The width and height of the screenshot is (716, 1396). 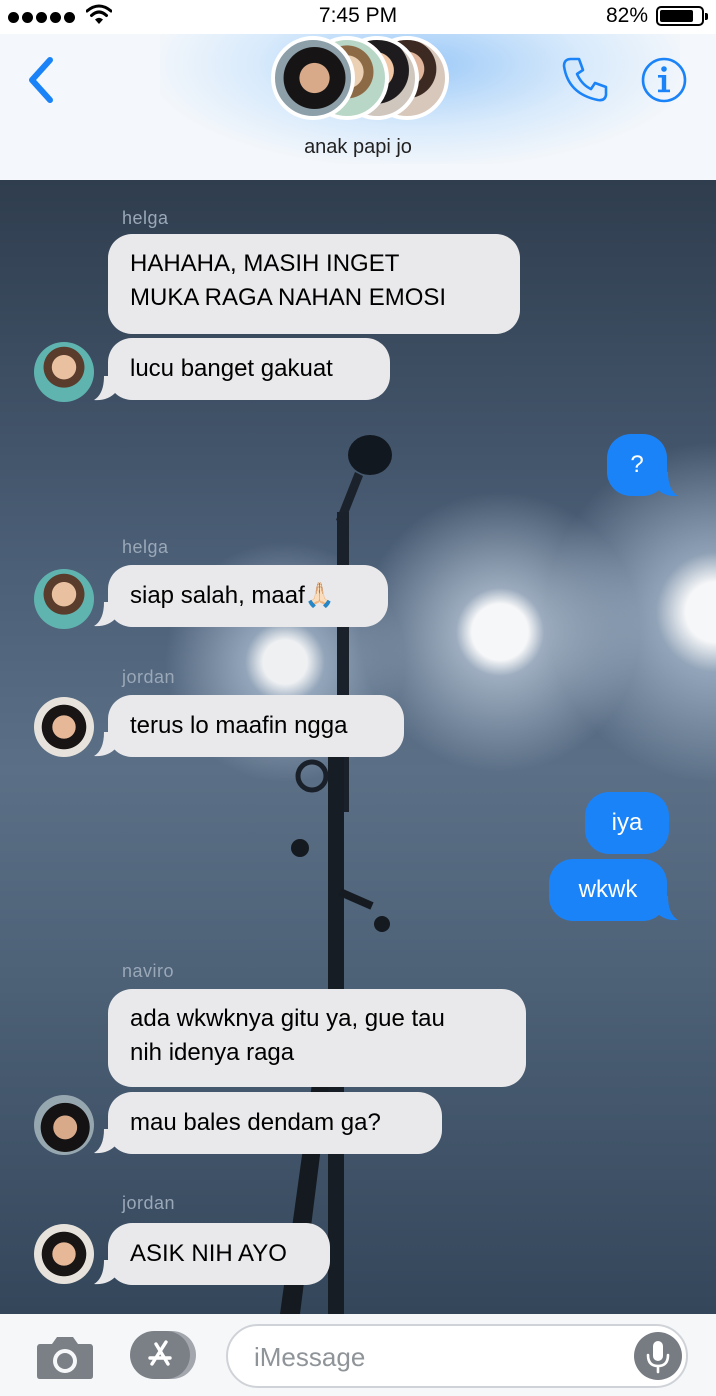 I want to click on message-input, so click(x=444, y=1357).